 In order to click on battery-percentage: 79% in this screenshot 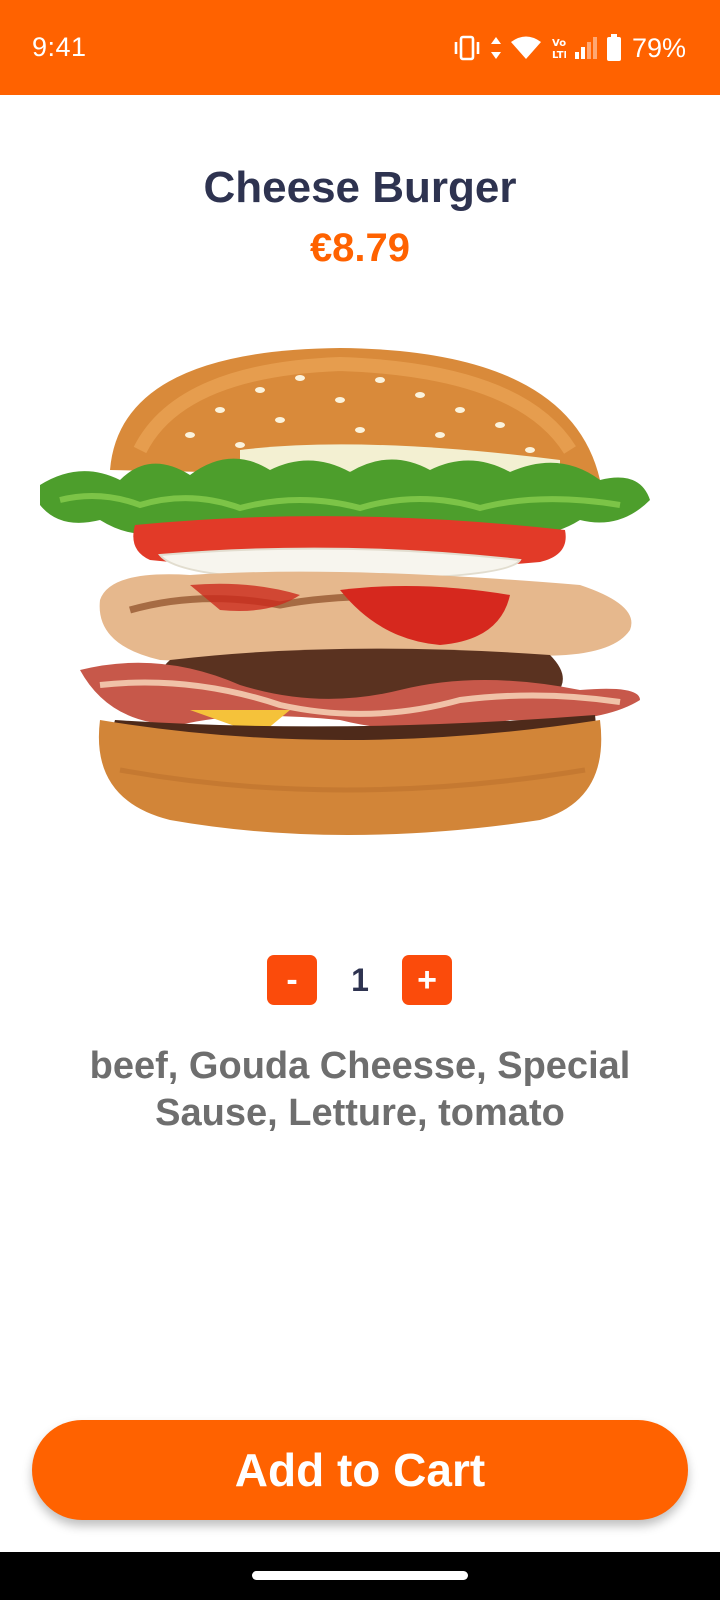, I will do `click(658, 47)`.